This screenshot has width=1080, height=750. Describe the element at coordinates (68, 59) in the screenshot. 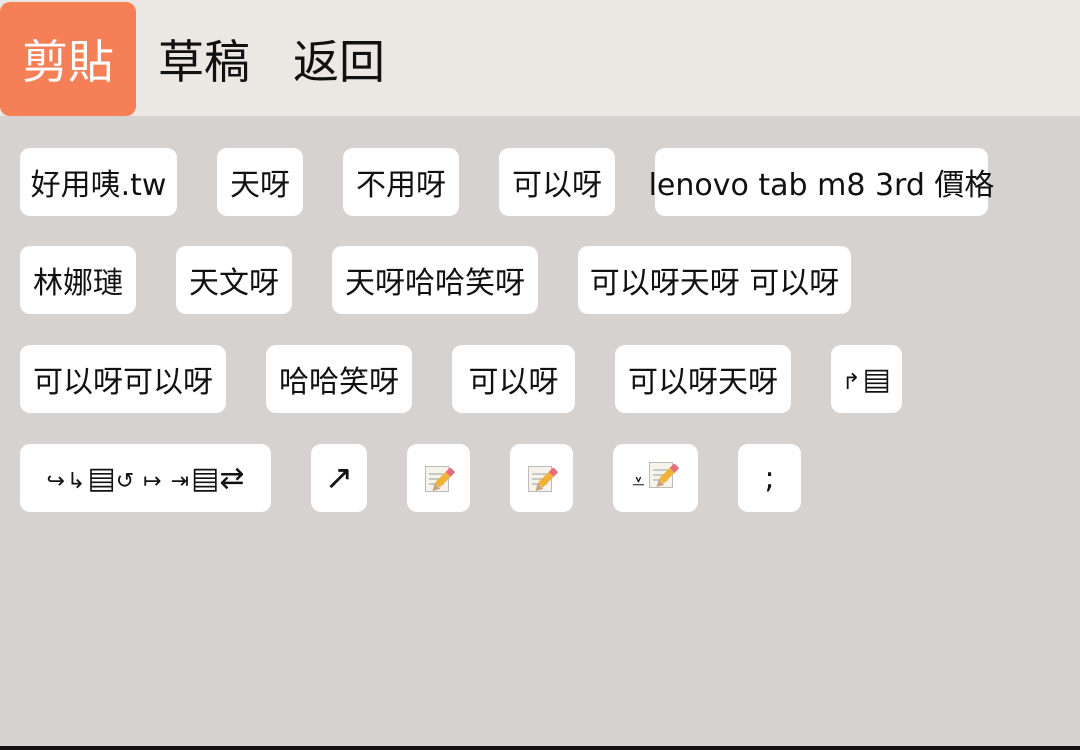

I see `tab-clipboard: 剪貼` at that location.